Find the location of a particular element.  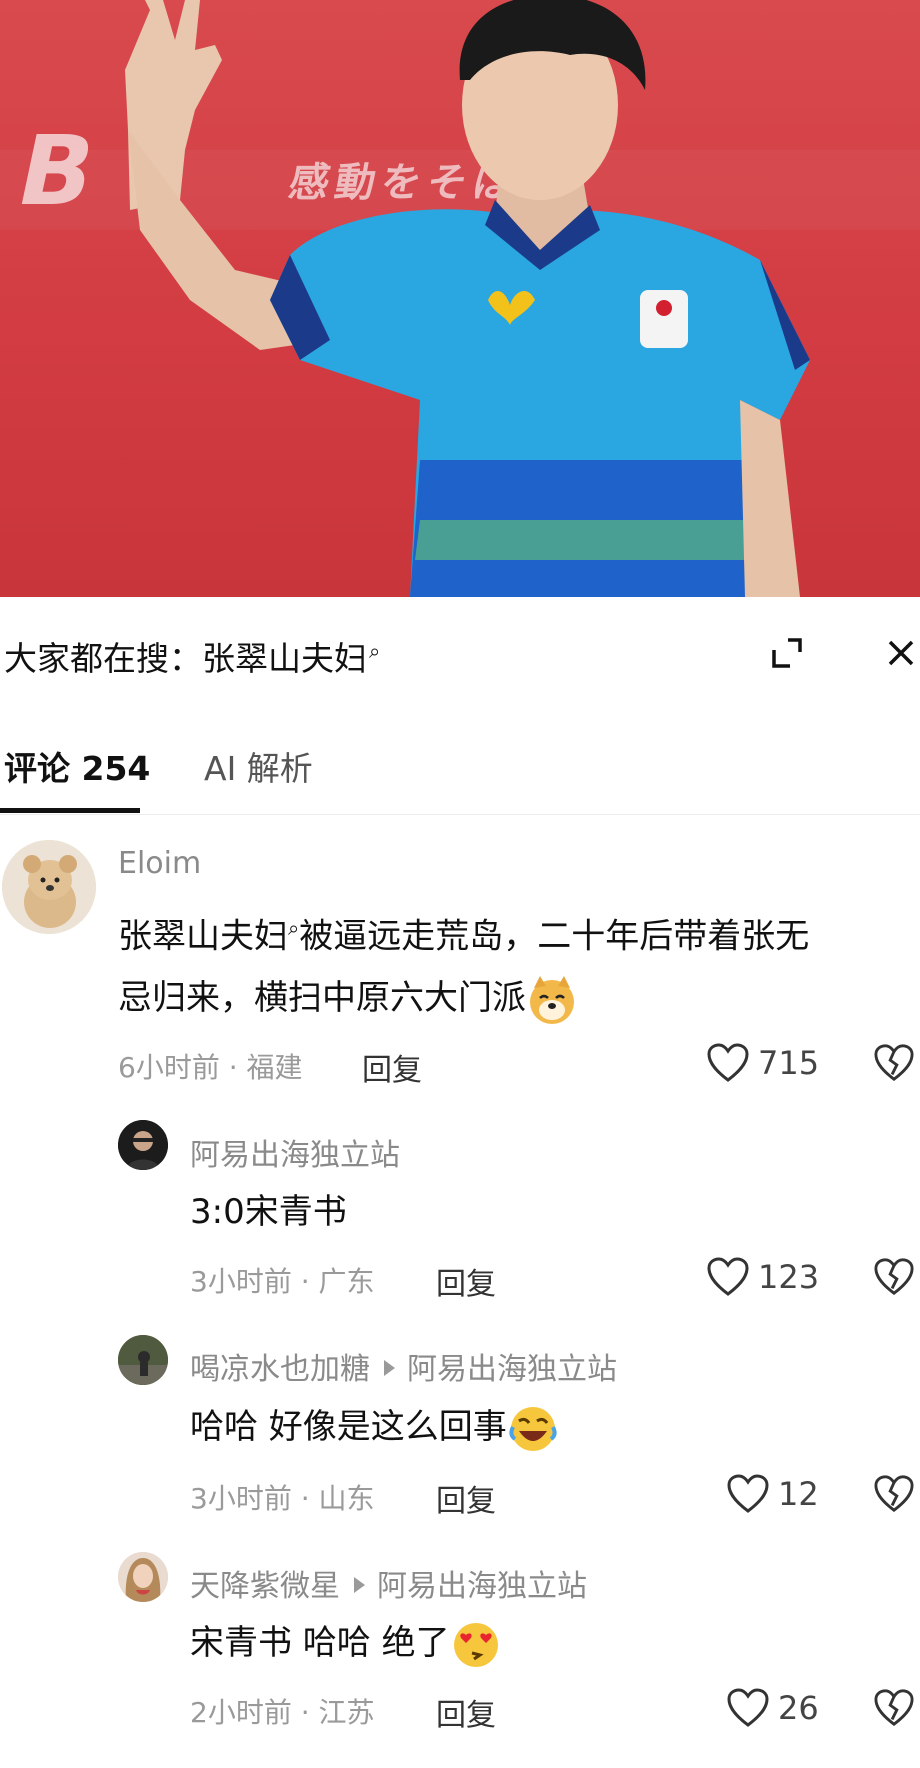

photo-avatar-icon is located at coordinates (143, 1360).